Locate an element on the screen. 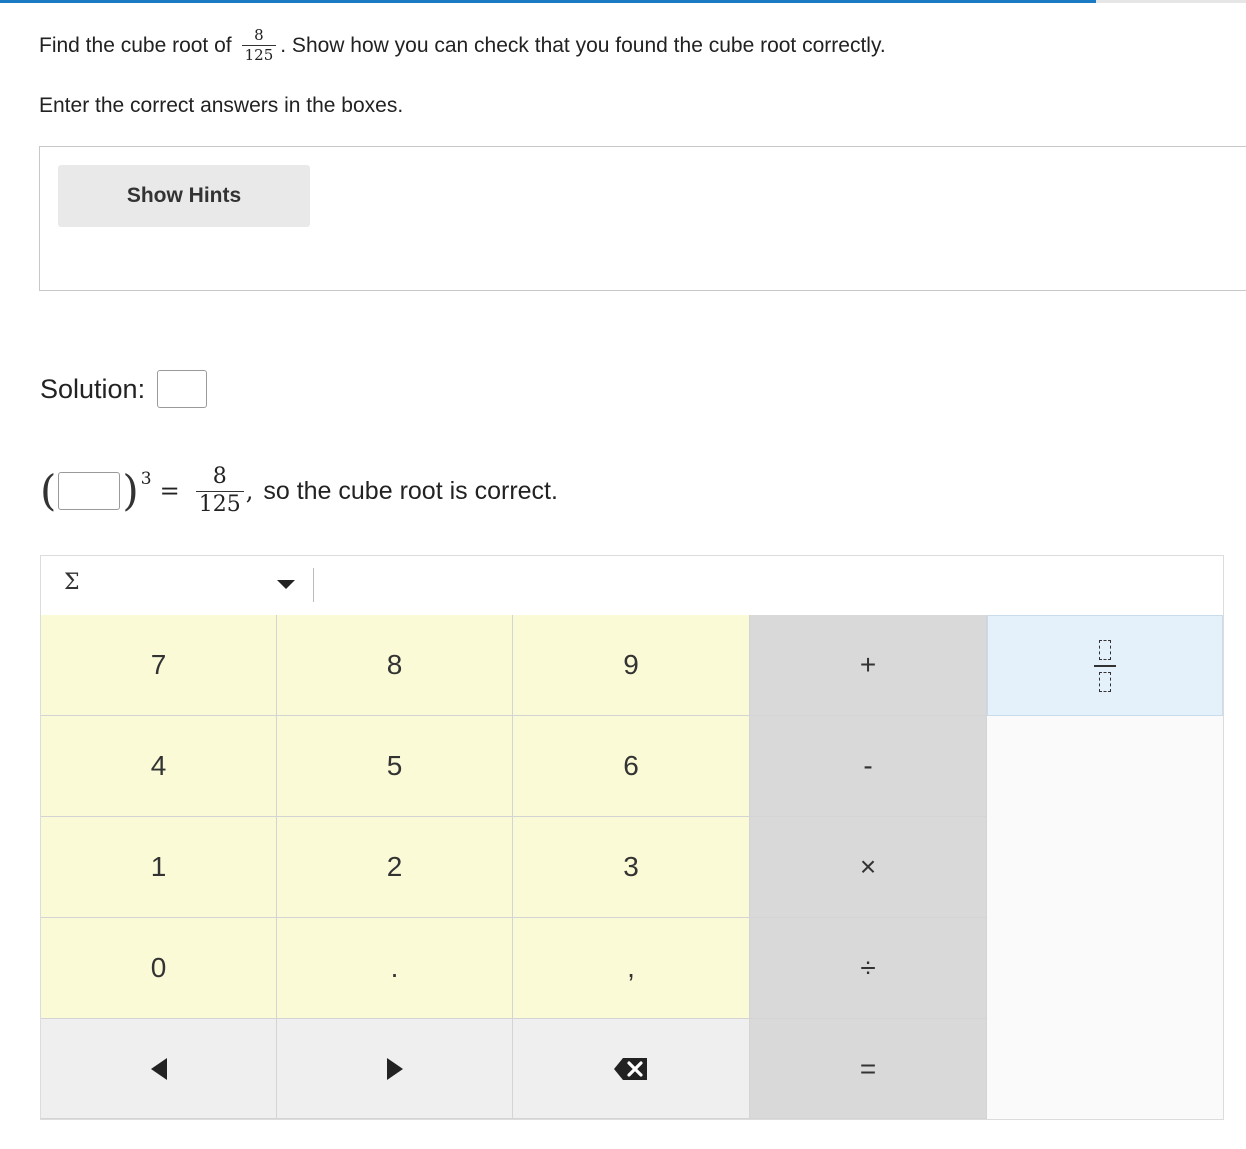 This screenshot has width=1246, height=1149. key-minus: - is located at coordinates (868, 766).